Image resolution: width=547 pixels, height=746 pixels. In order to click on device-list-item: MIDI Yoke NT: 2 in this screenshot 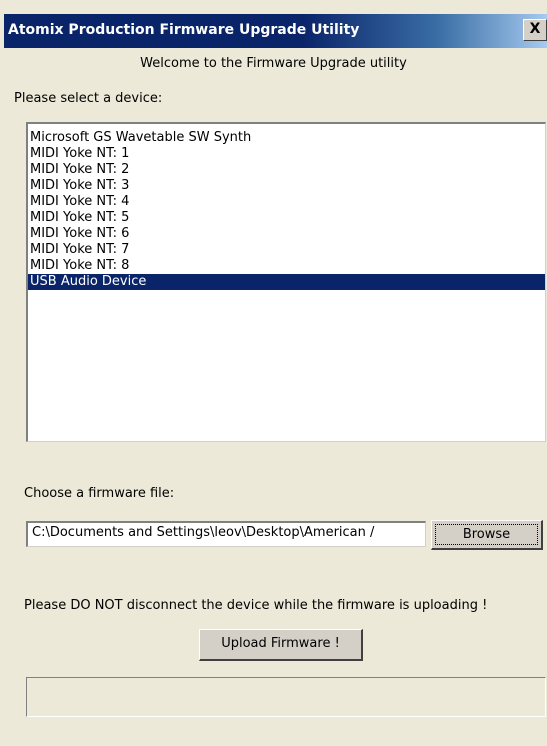, I will do `click(286, 170)`.